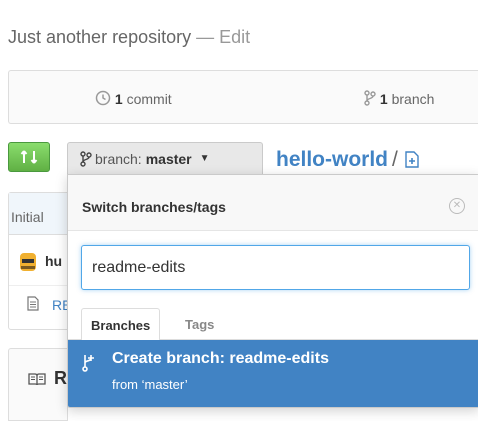  What do you see at coordinates (33, 303) in the screenshot?
I see `file-icon` at bounding box center [33, 303].